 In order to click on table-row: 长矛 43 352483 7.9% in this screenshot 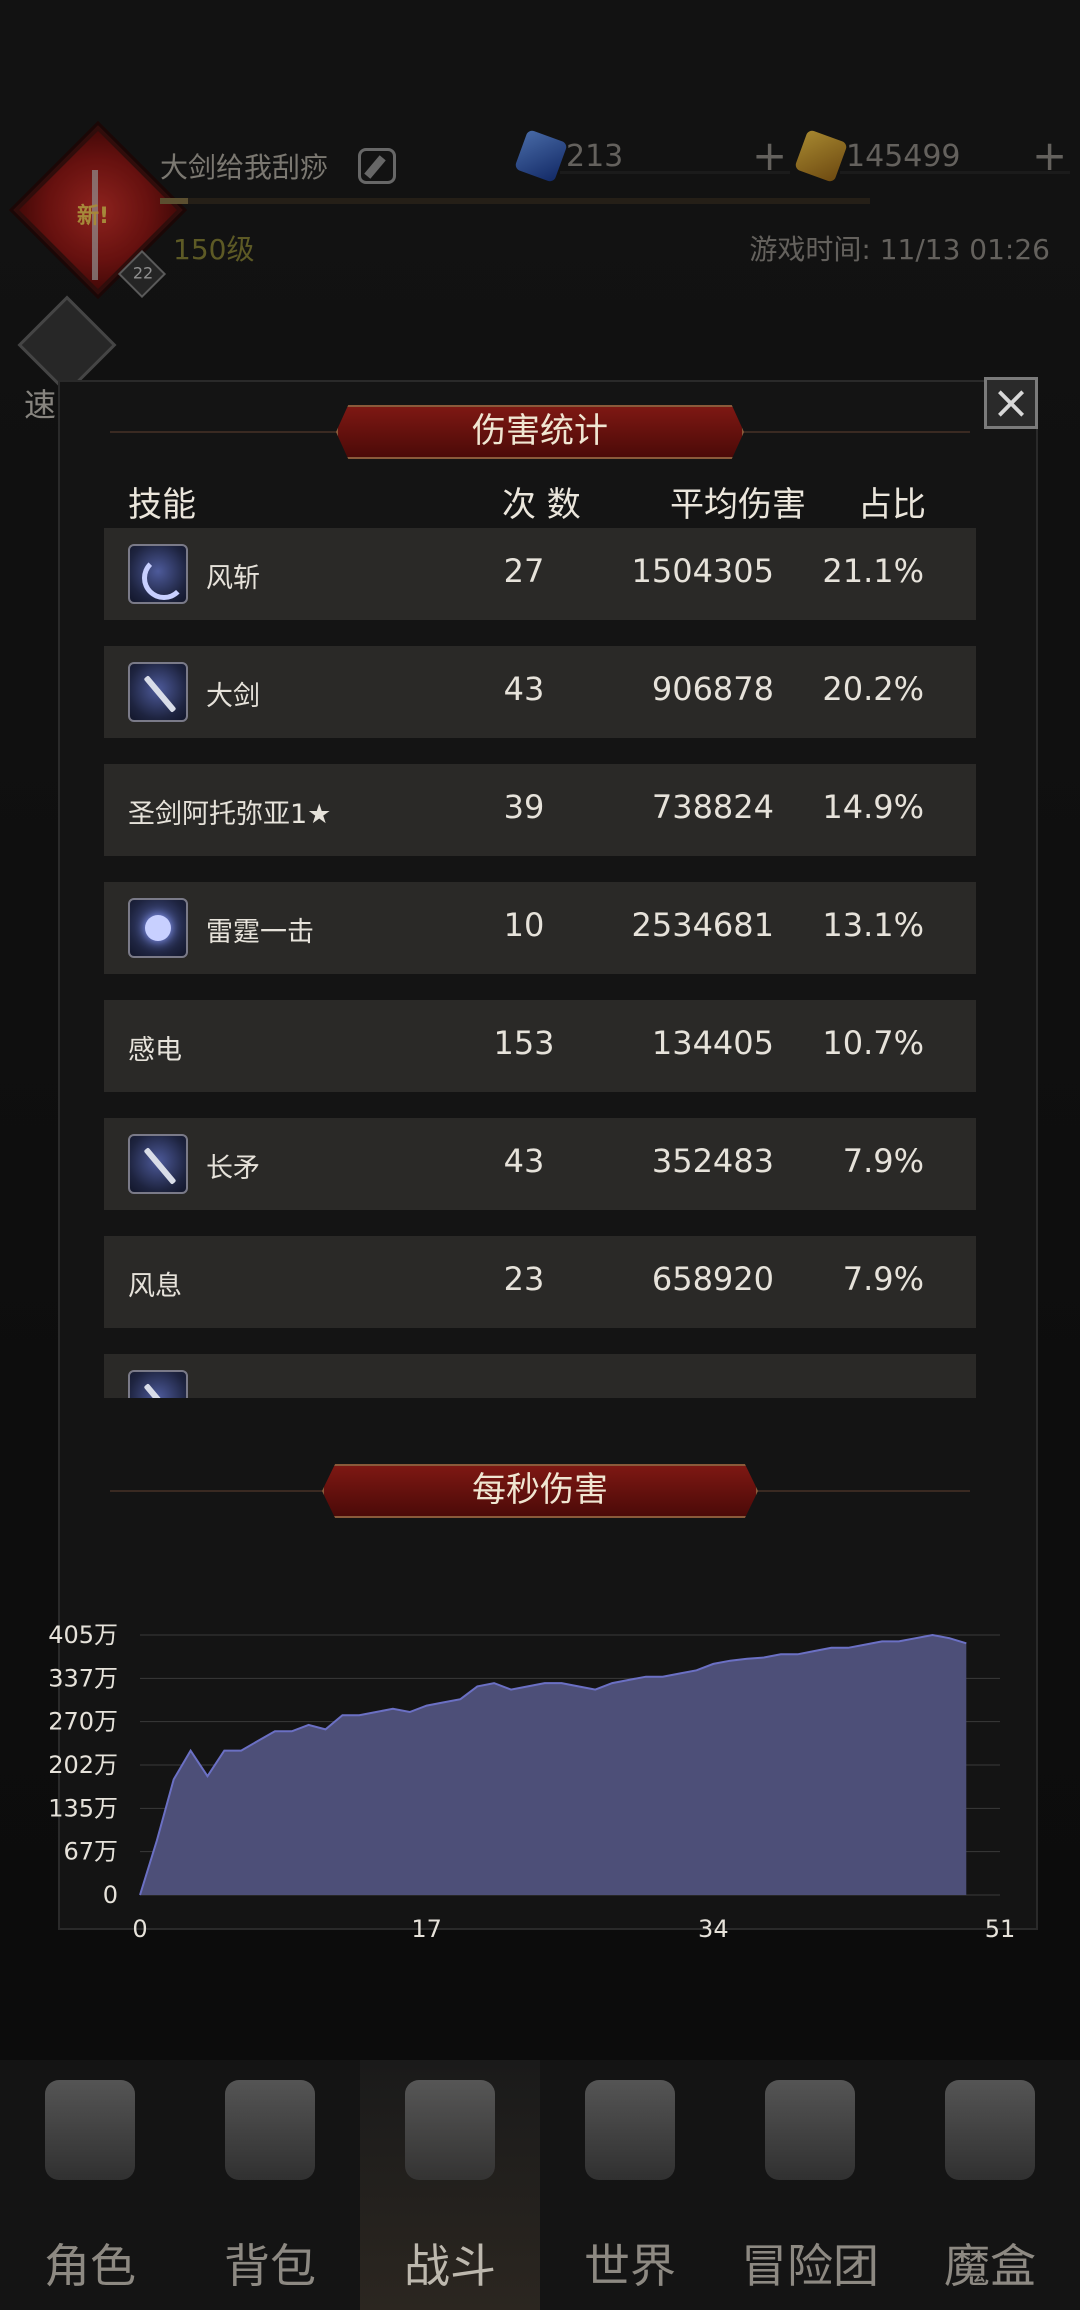, I will do `click(540, 1164)`.